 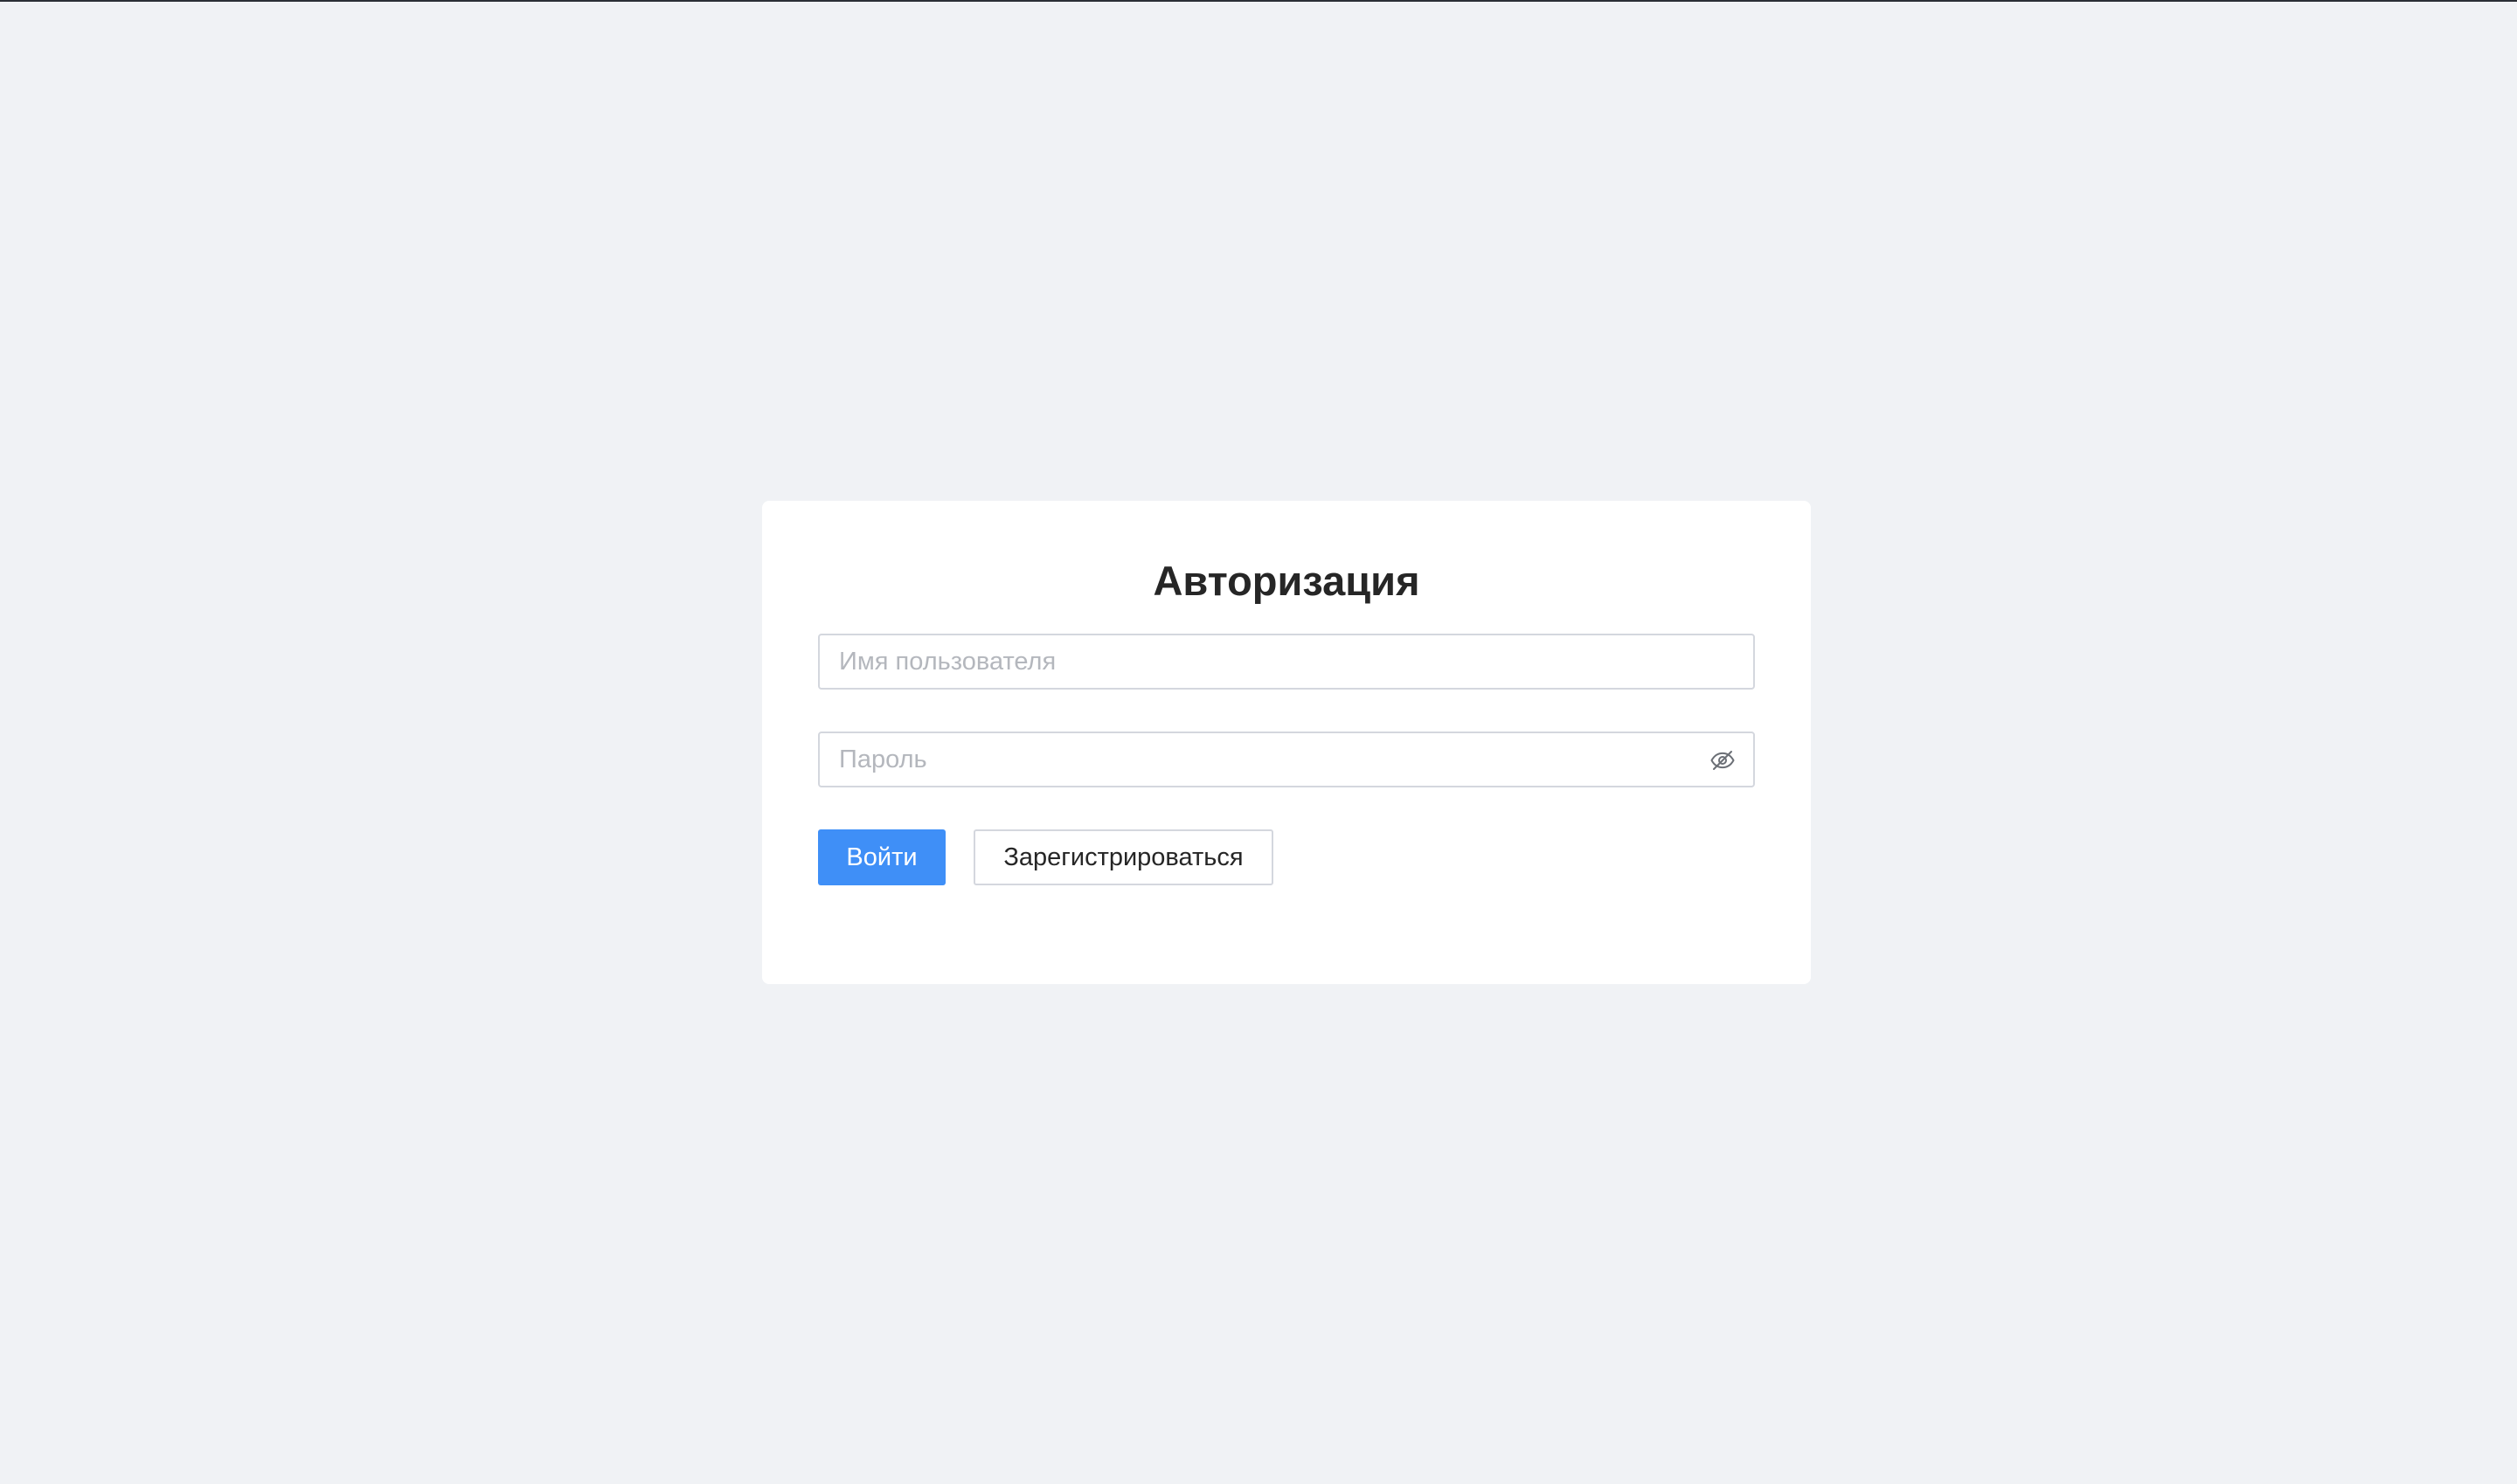 I want to click on username-input, so click(x=1286, y=661).